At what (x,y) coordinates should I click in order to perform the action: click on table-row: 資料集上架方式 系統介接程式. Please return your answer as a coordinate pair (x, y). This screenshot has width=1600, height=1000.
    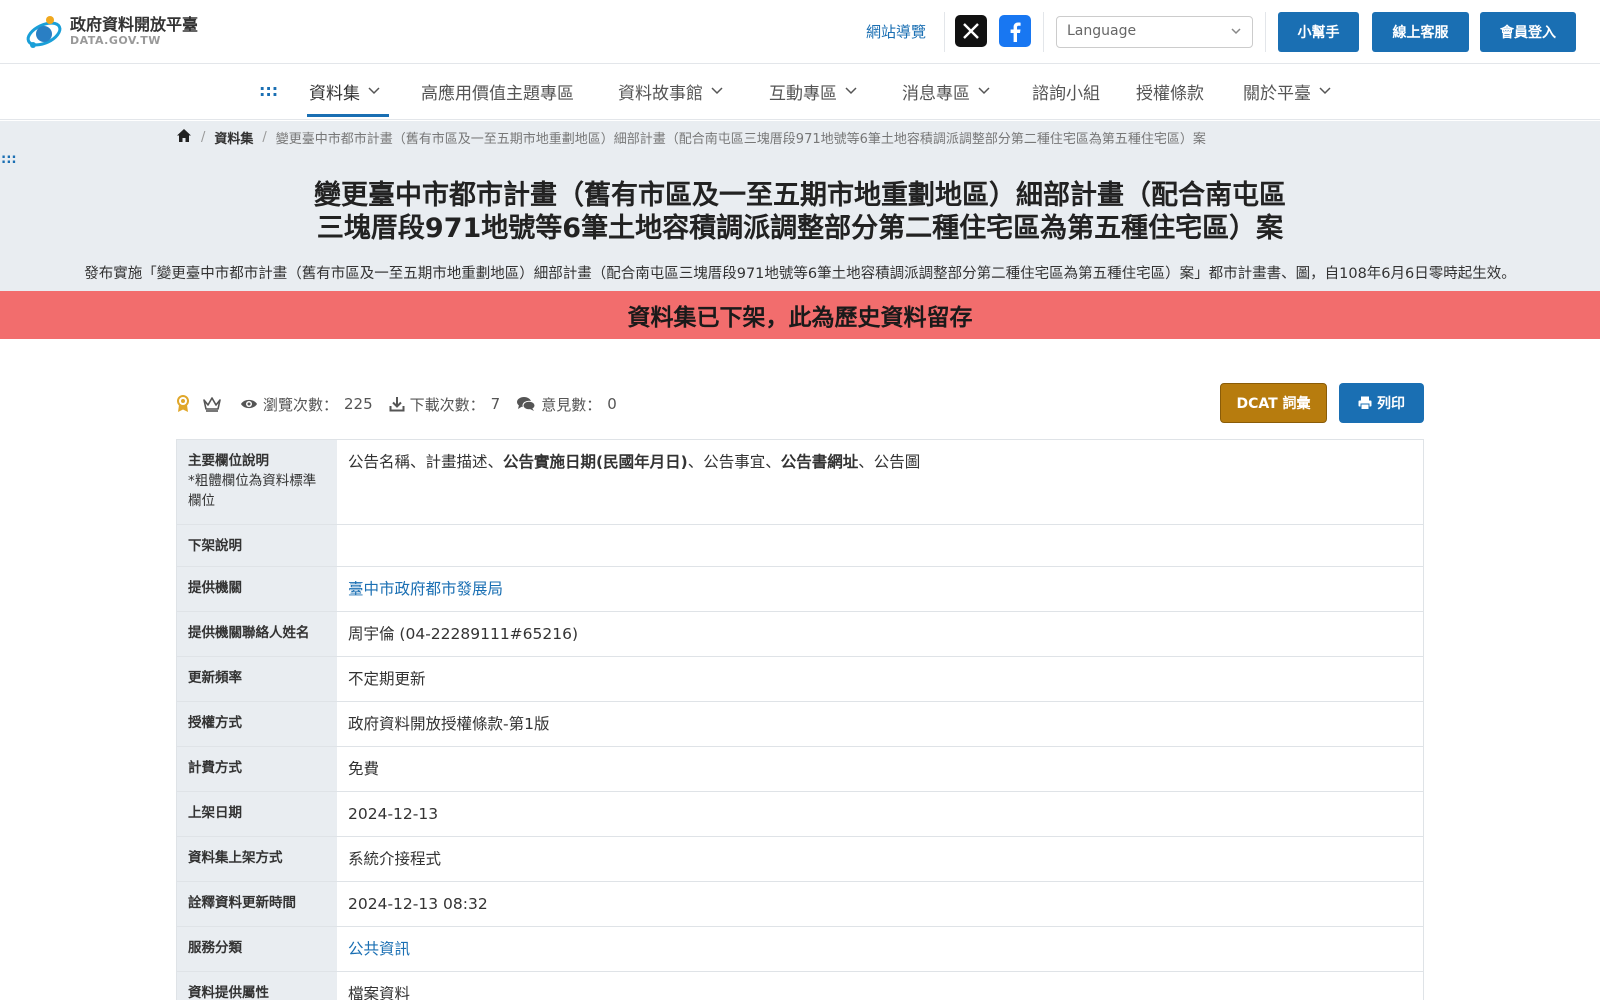
    Looking at the image, I should click on (800, 859).